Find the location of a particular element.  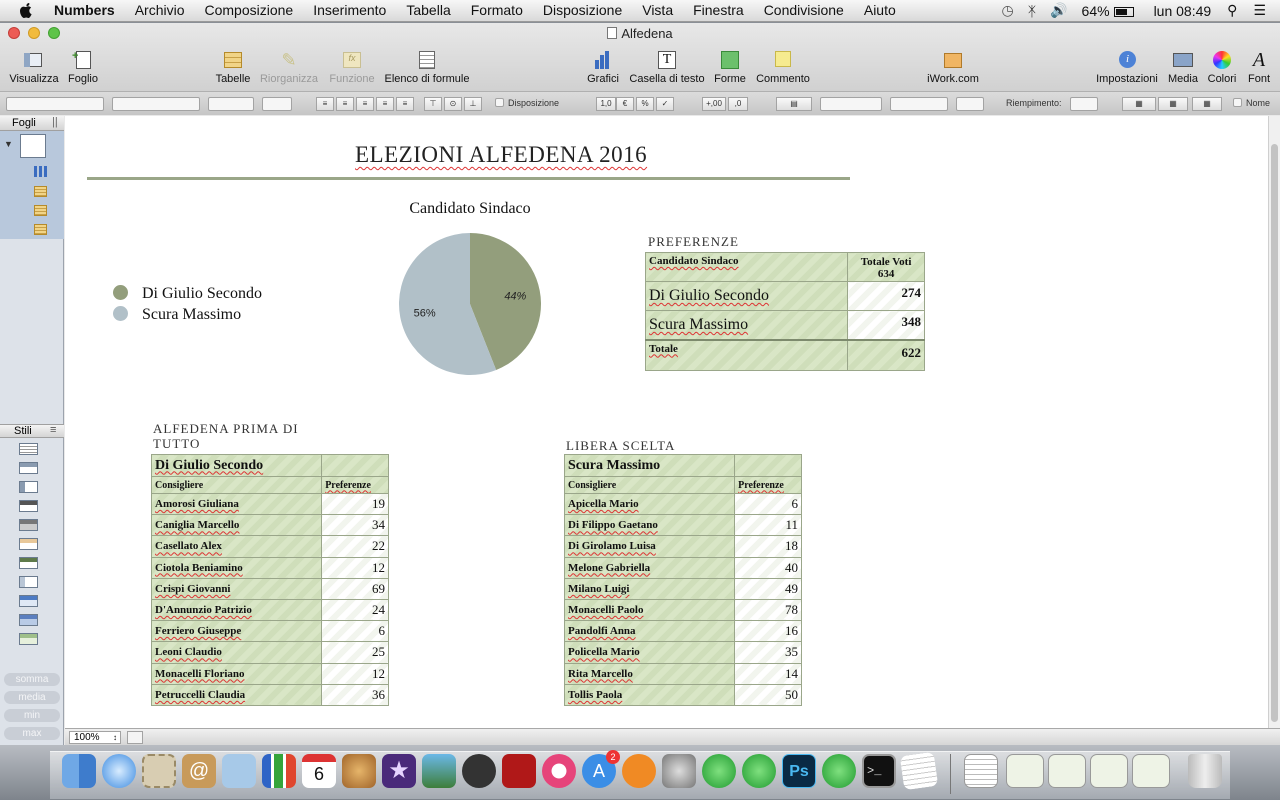

toolbar-casella-testo: T Casella di testo is located at coordinates (667, 67).